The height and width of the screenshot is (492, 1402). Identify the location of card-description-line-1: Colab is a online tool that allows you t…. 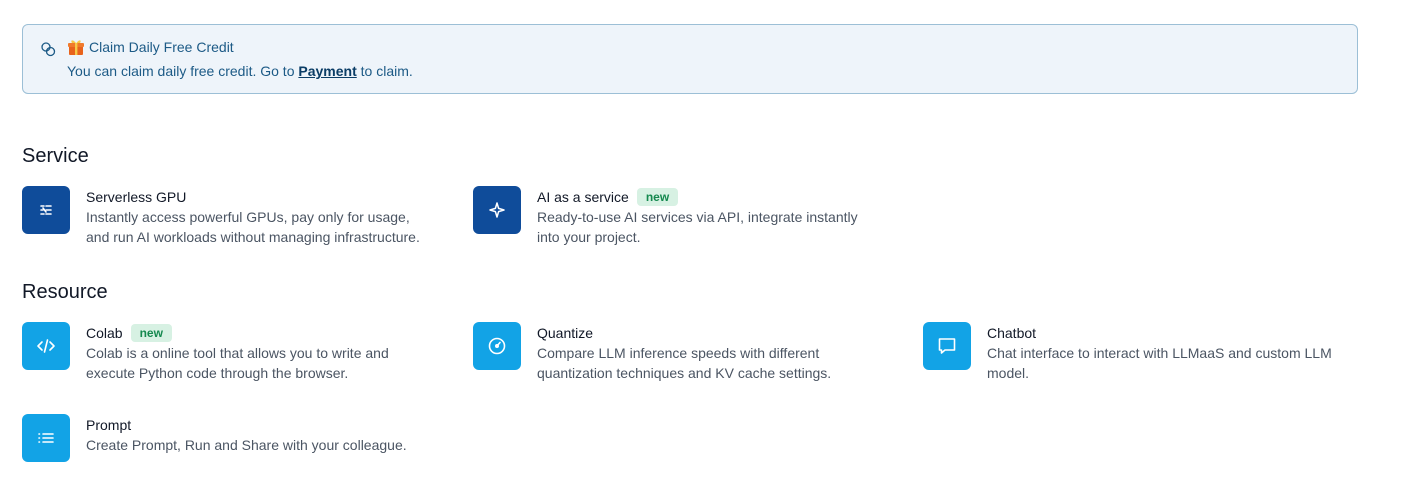
(237, 353).